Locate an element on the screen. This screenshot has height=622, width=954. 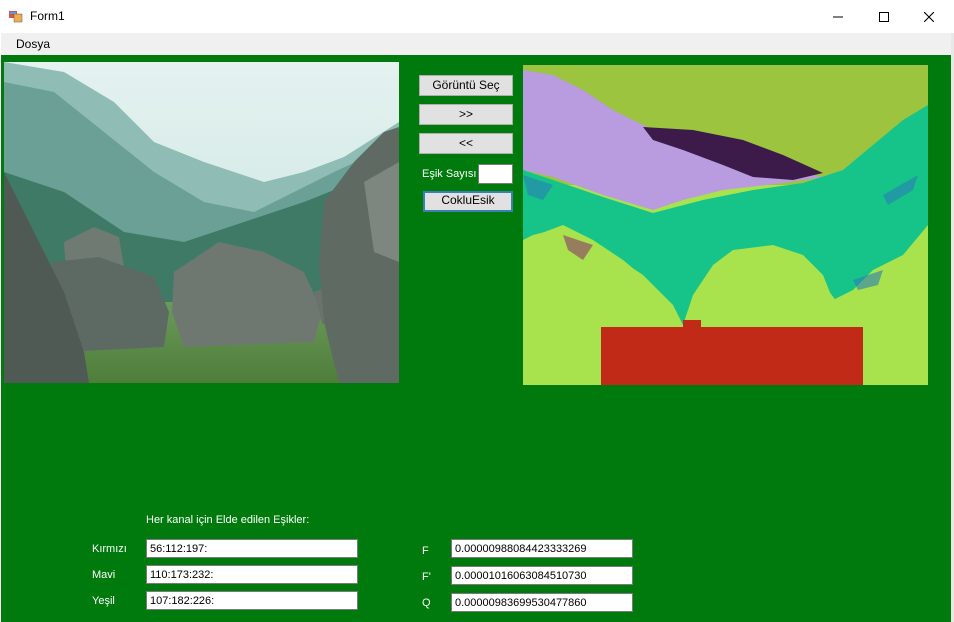
channel-label-red: Kırmızı is located at coordinates (109, 549).